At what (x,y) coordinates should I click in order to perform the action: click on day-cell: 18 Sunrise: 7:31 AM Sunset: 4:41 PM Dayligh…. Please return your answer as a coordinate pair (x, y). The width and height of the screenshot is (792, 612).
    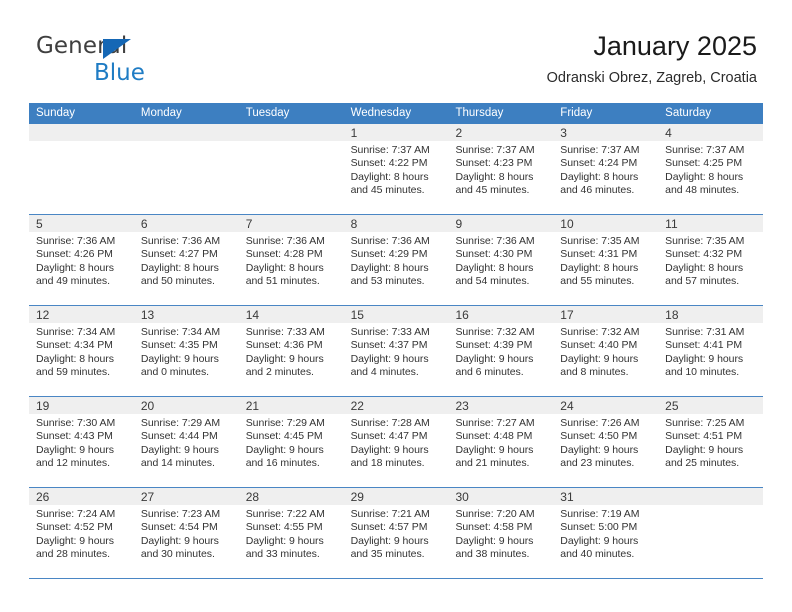
    Looking at the image, I should click on (711, 351).